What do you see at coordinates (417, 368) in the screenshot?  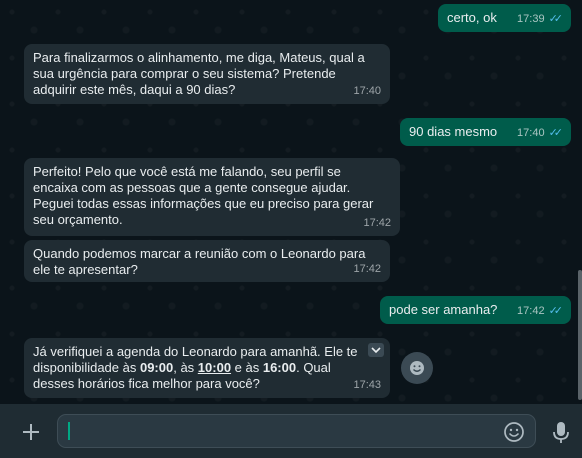 I see `reaction-emoji-icon` at bounding box center [417, 368].